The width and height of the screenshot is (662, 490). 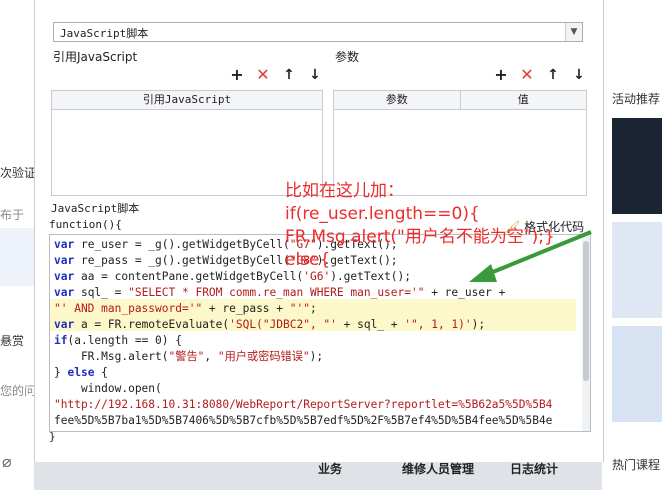 I want to click on bg-right-label: 热门课程, so click(x=636, y=465).